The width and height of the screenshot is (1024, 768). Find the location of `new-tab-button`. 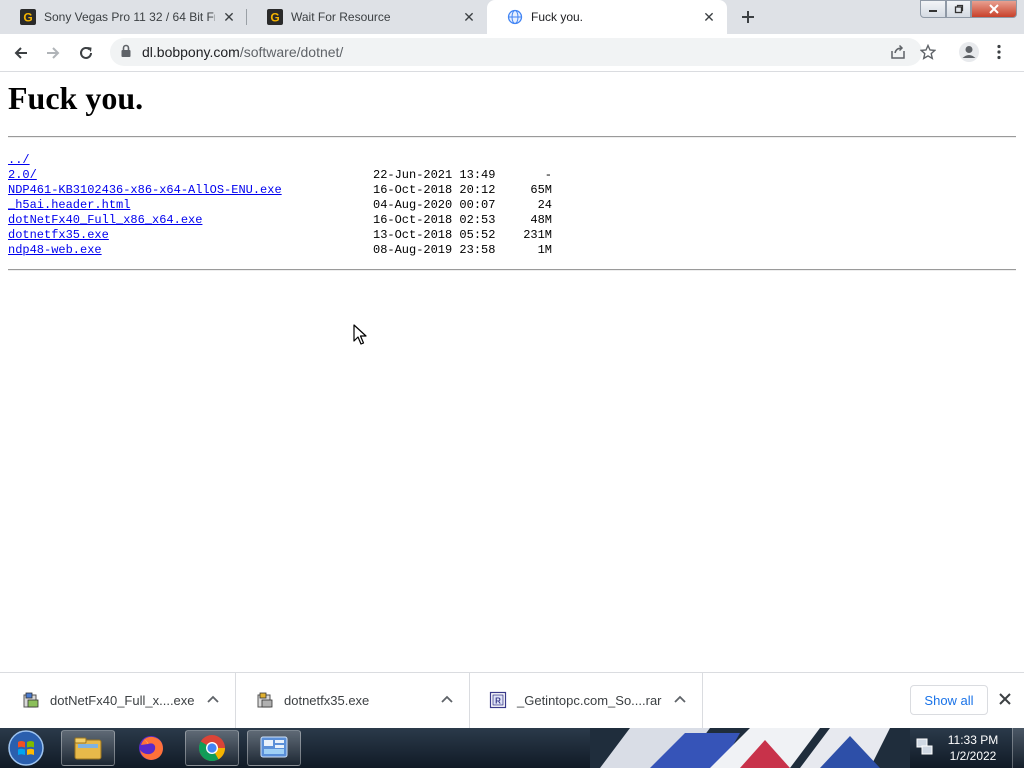

new-tab-button is located at coordinates (748, 17).